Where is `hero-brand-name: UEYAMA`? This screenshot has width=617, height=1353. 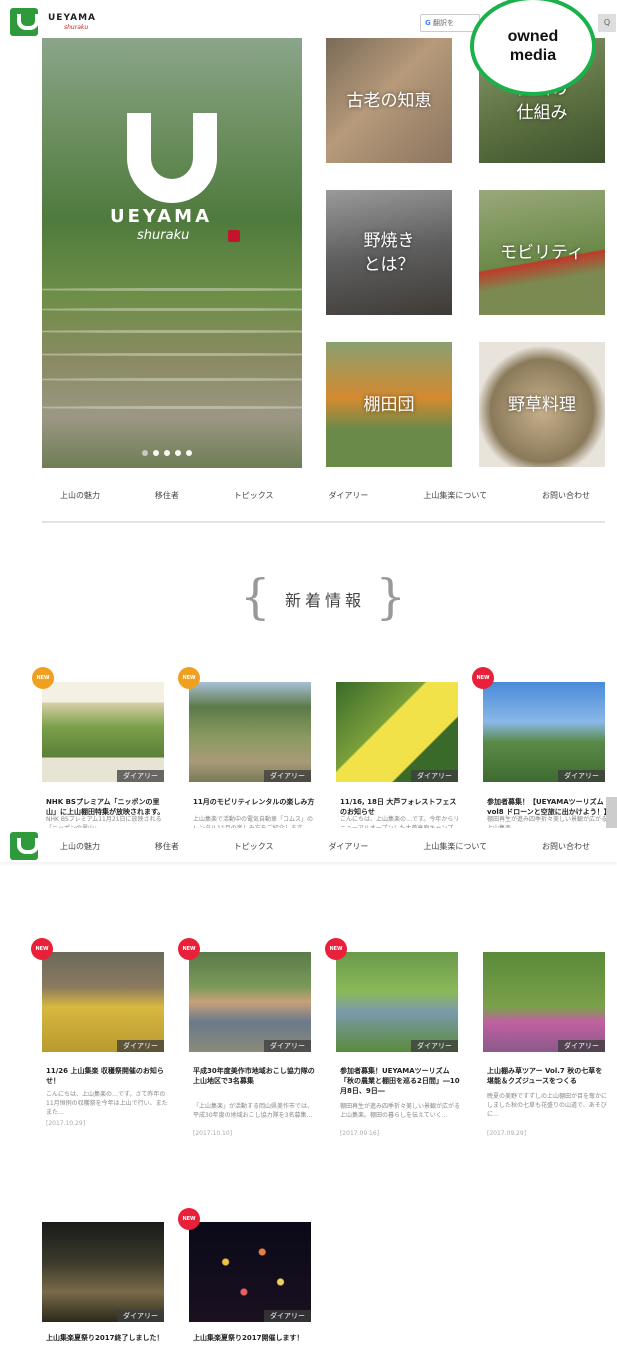
hero-brand-name: UEYAMA is located at coordinates (161, 216).